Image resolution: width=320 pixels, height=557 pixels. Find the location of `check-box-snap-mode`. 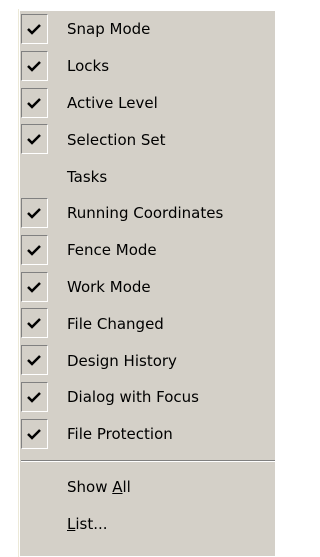

check-box-snap-mode is located at coordinates (34, 29).